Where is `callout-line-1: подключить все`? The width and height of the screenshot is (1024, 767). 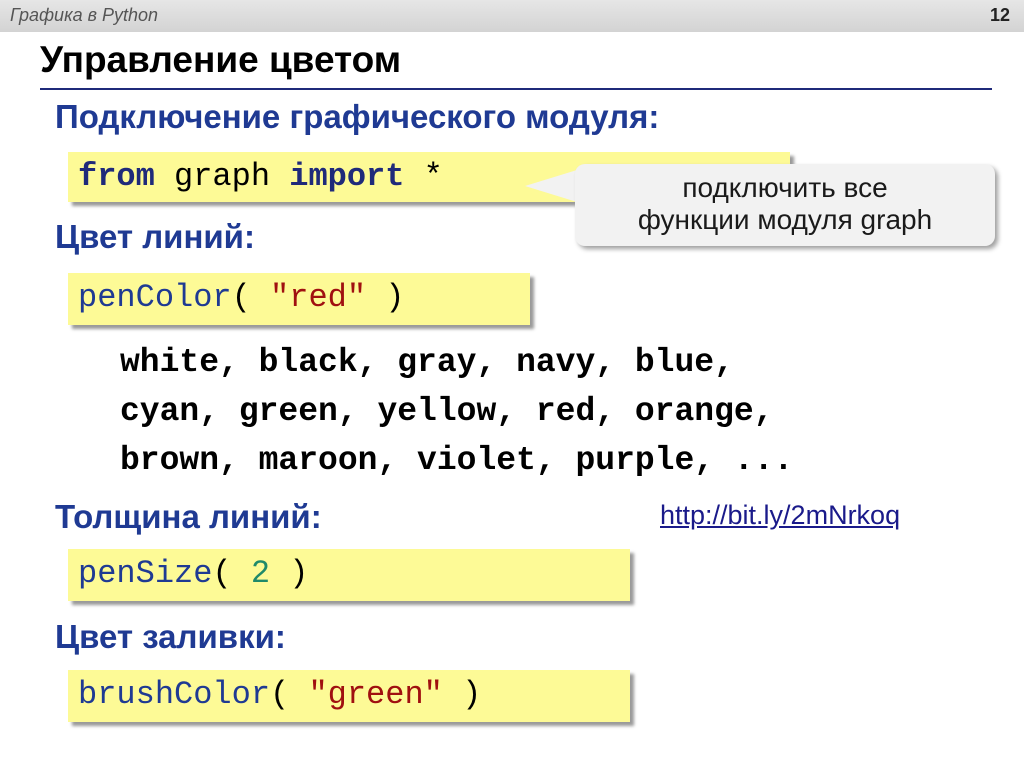
callout-line-1: подключить все is located at coordinates (785, 187).